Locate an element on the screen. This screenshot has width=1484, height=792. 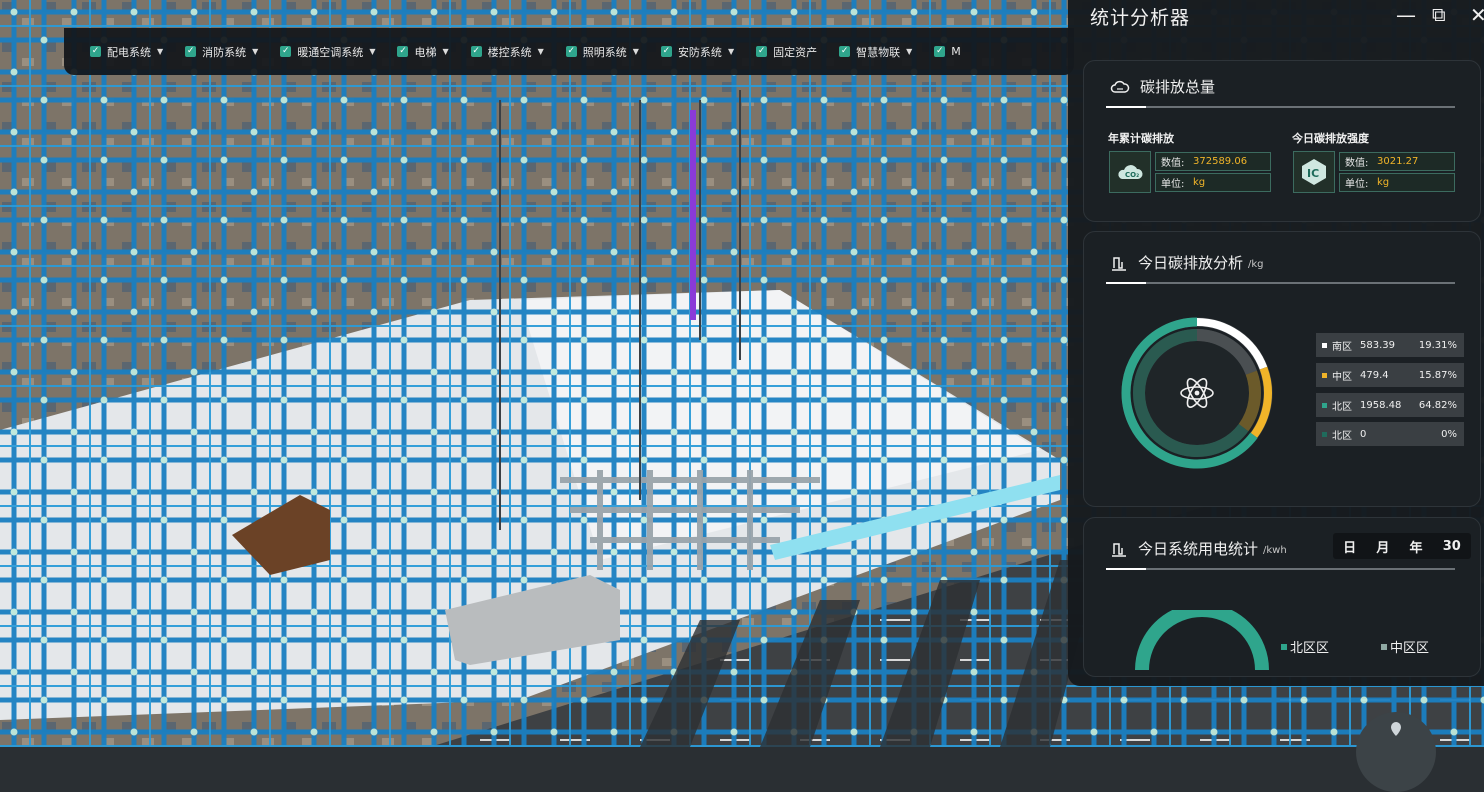
system-toggle-fixed-assets: ✓ 固定资产 is located at coordinates (786, 52).